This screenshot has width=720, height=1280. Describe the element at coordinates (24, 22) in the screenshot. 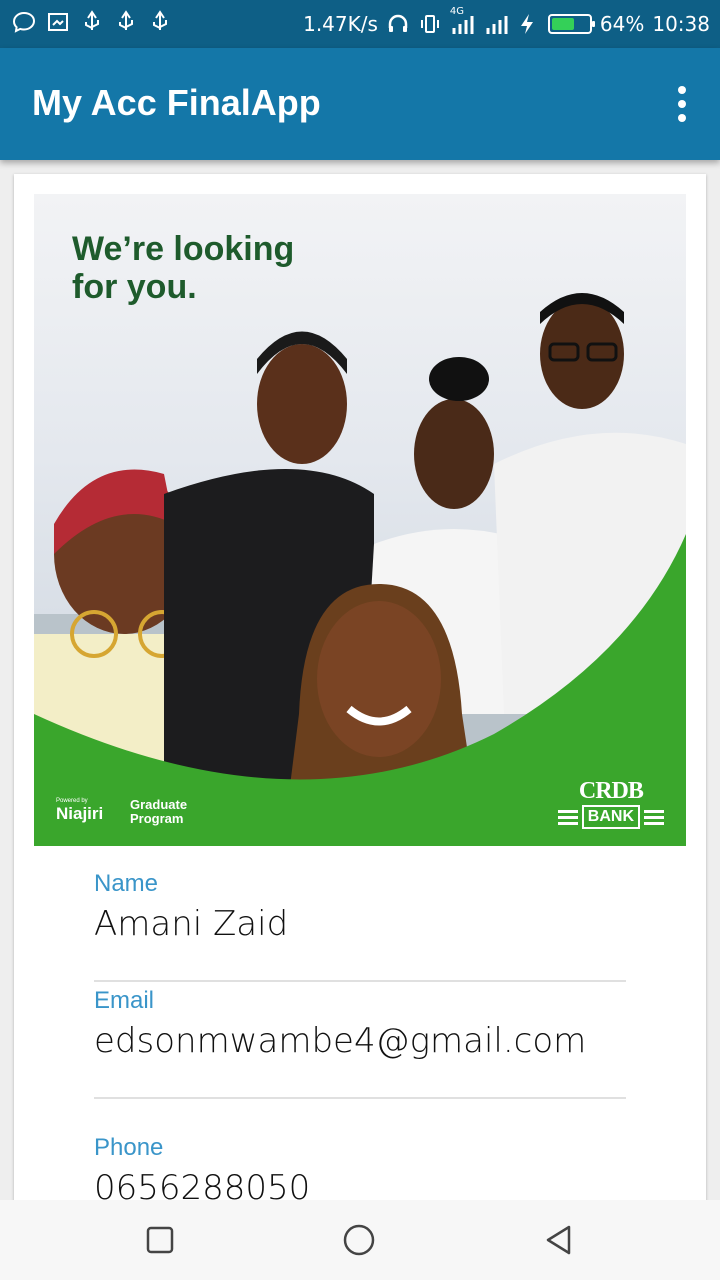

I see `chat-bubble-icon` at that location.